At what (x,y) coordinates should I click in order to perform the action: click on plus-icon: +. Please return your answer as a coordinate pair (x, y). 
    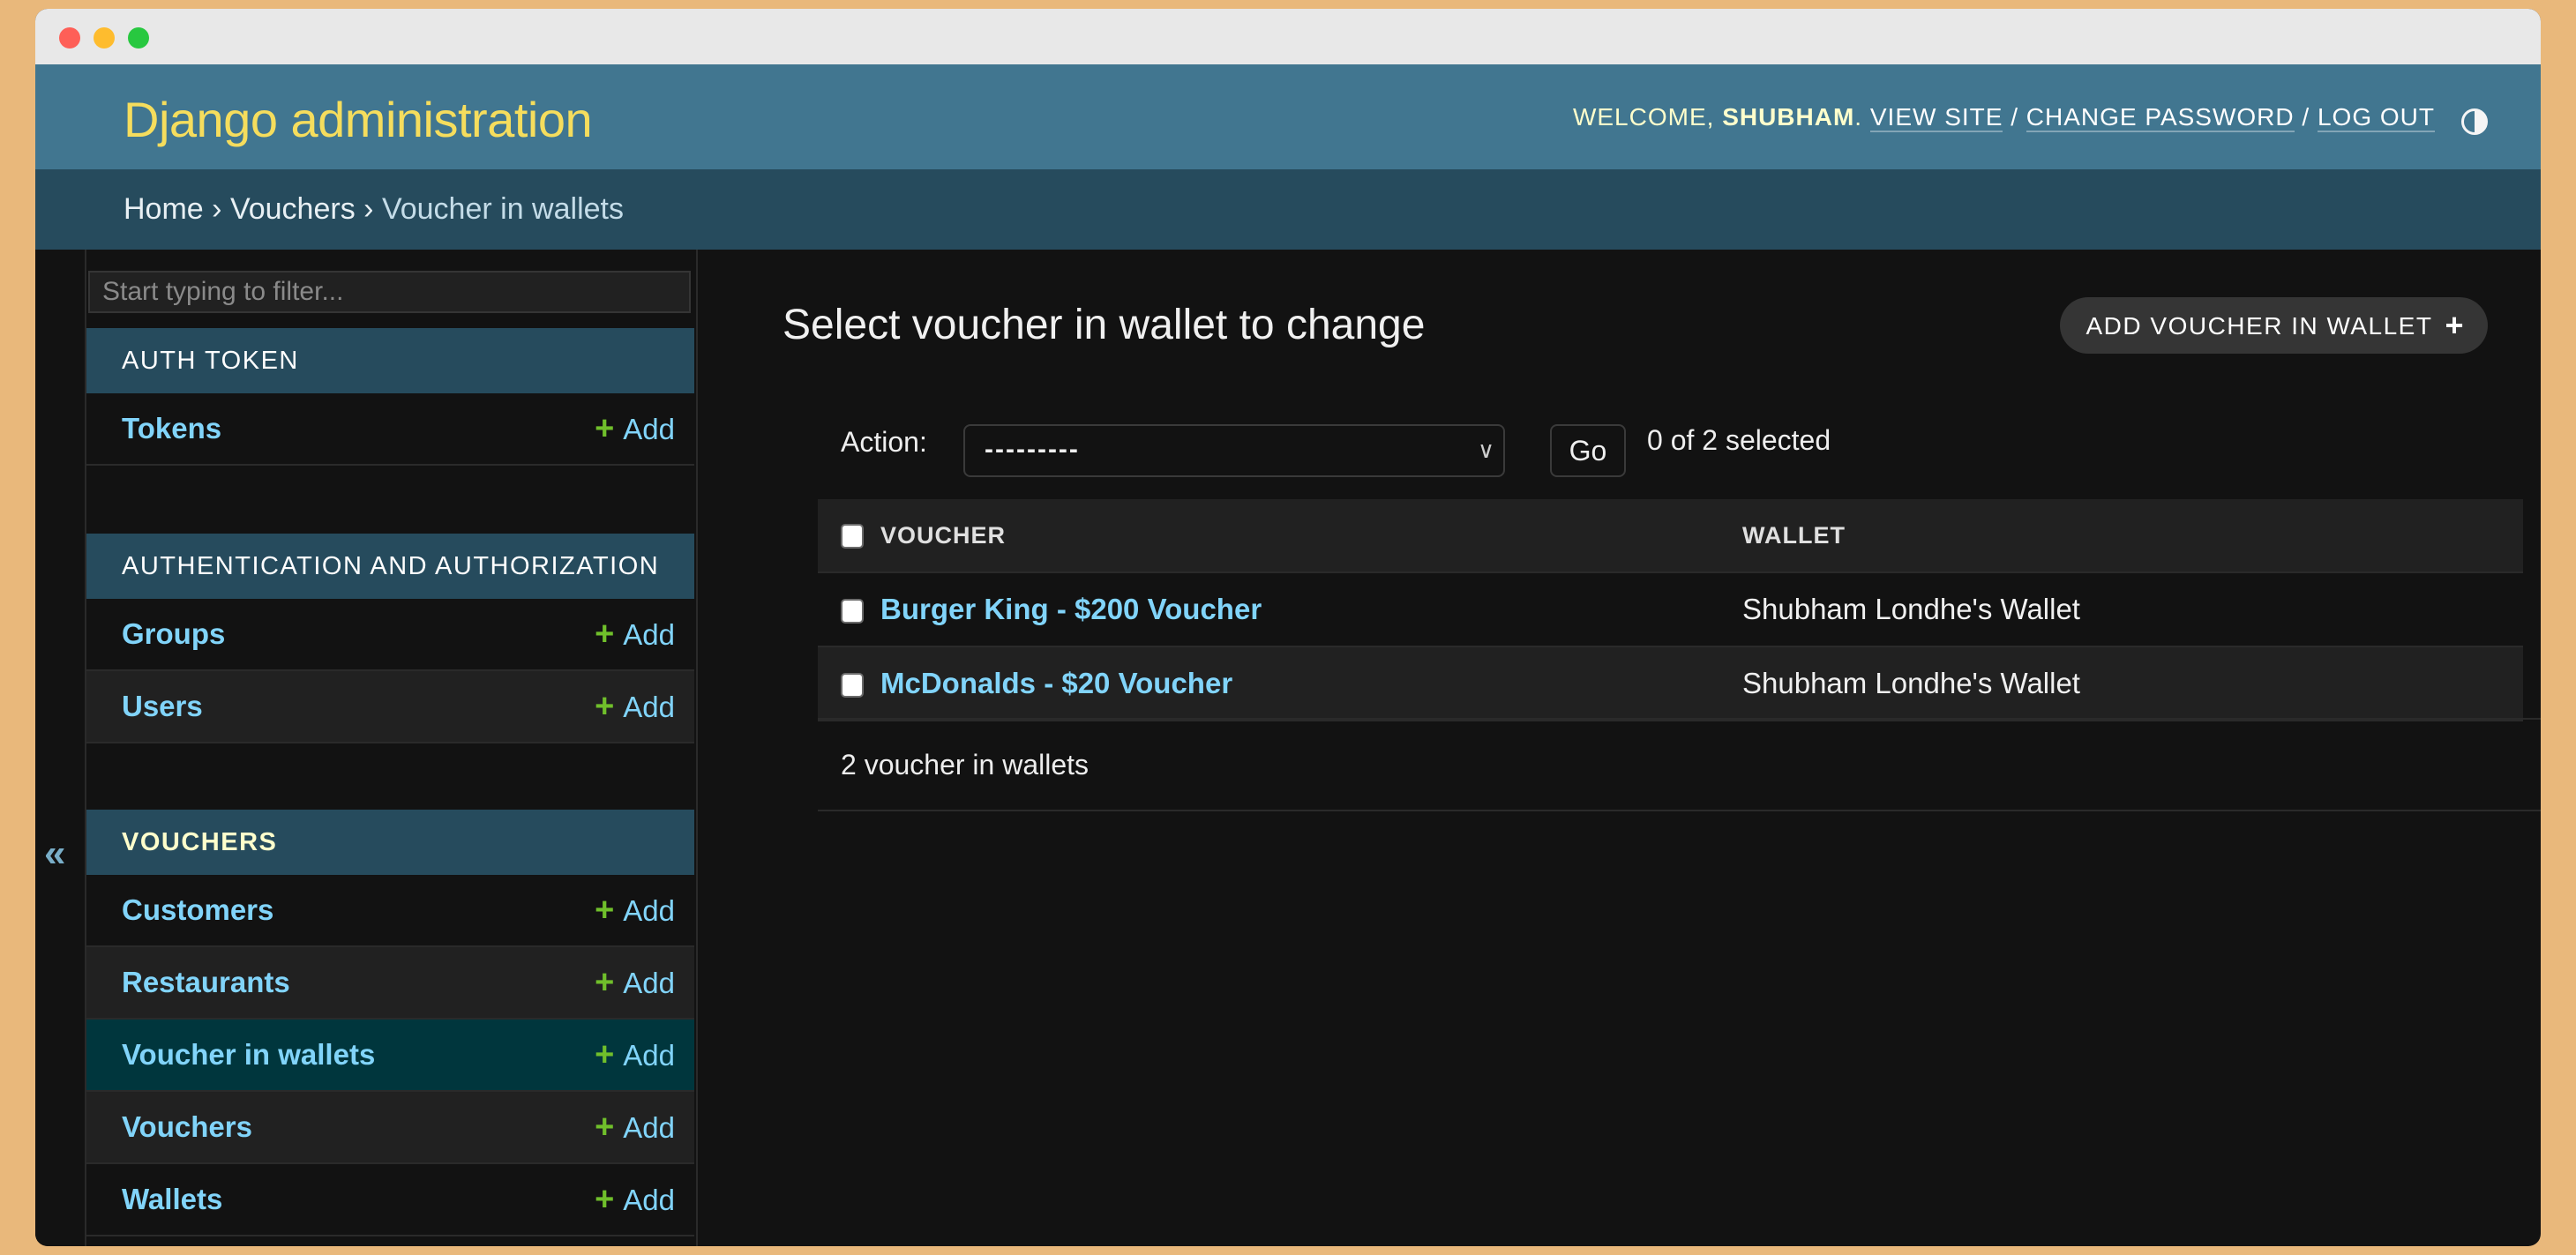
    Looking at the image, I should click on (2455, 325).